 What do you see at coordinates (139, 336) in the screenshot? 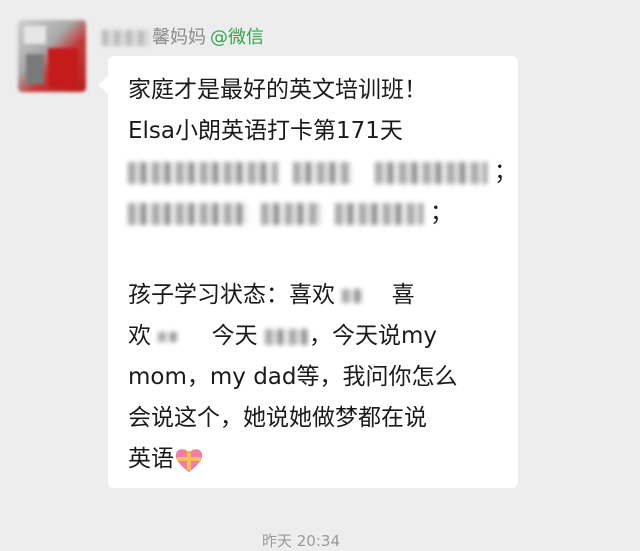
I see `message-text-segment: 欢` at bounding box center [139, 336].